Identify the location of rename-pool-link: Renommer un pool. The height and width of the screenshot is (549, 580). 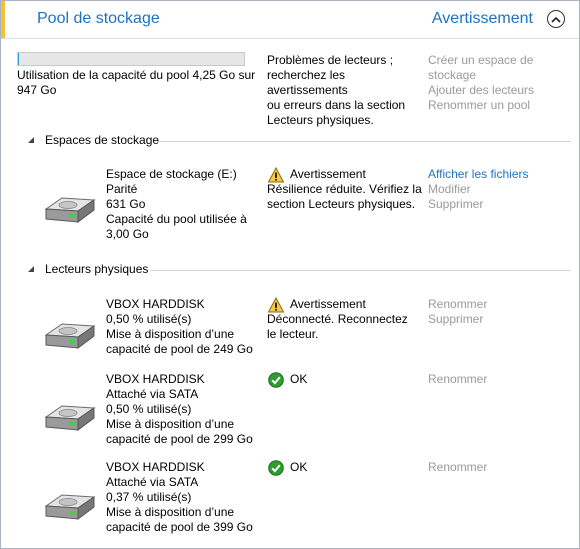
(503, 105).